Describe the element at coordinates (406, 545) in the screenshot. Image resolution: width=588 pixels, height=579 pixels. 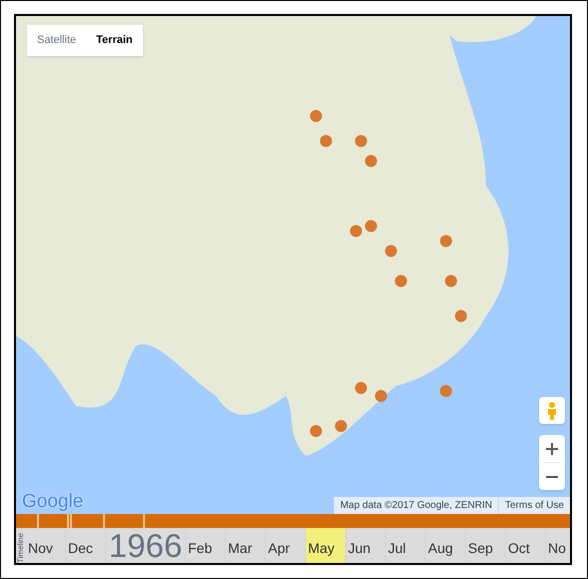
I see `month-cell: Jul` at that location.